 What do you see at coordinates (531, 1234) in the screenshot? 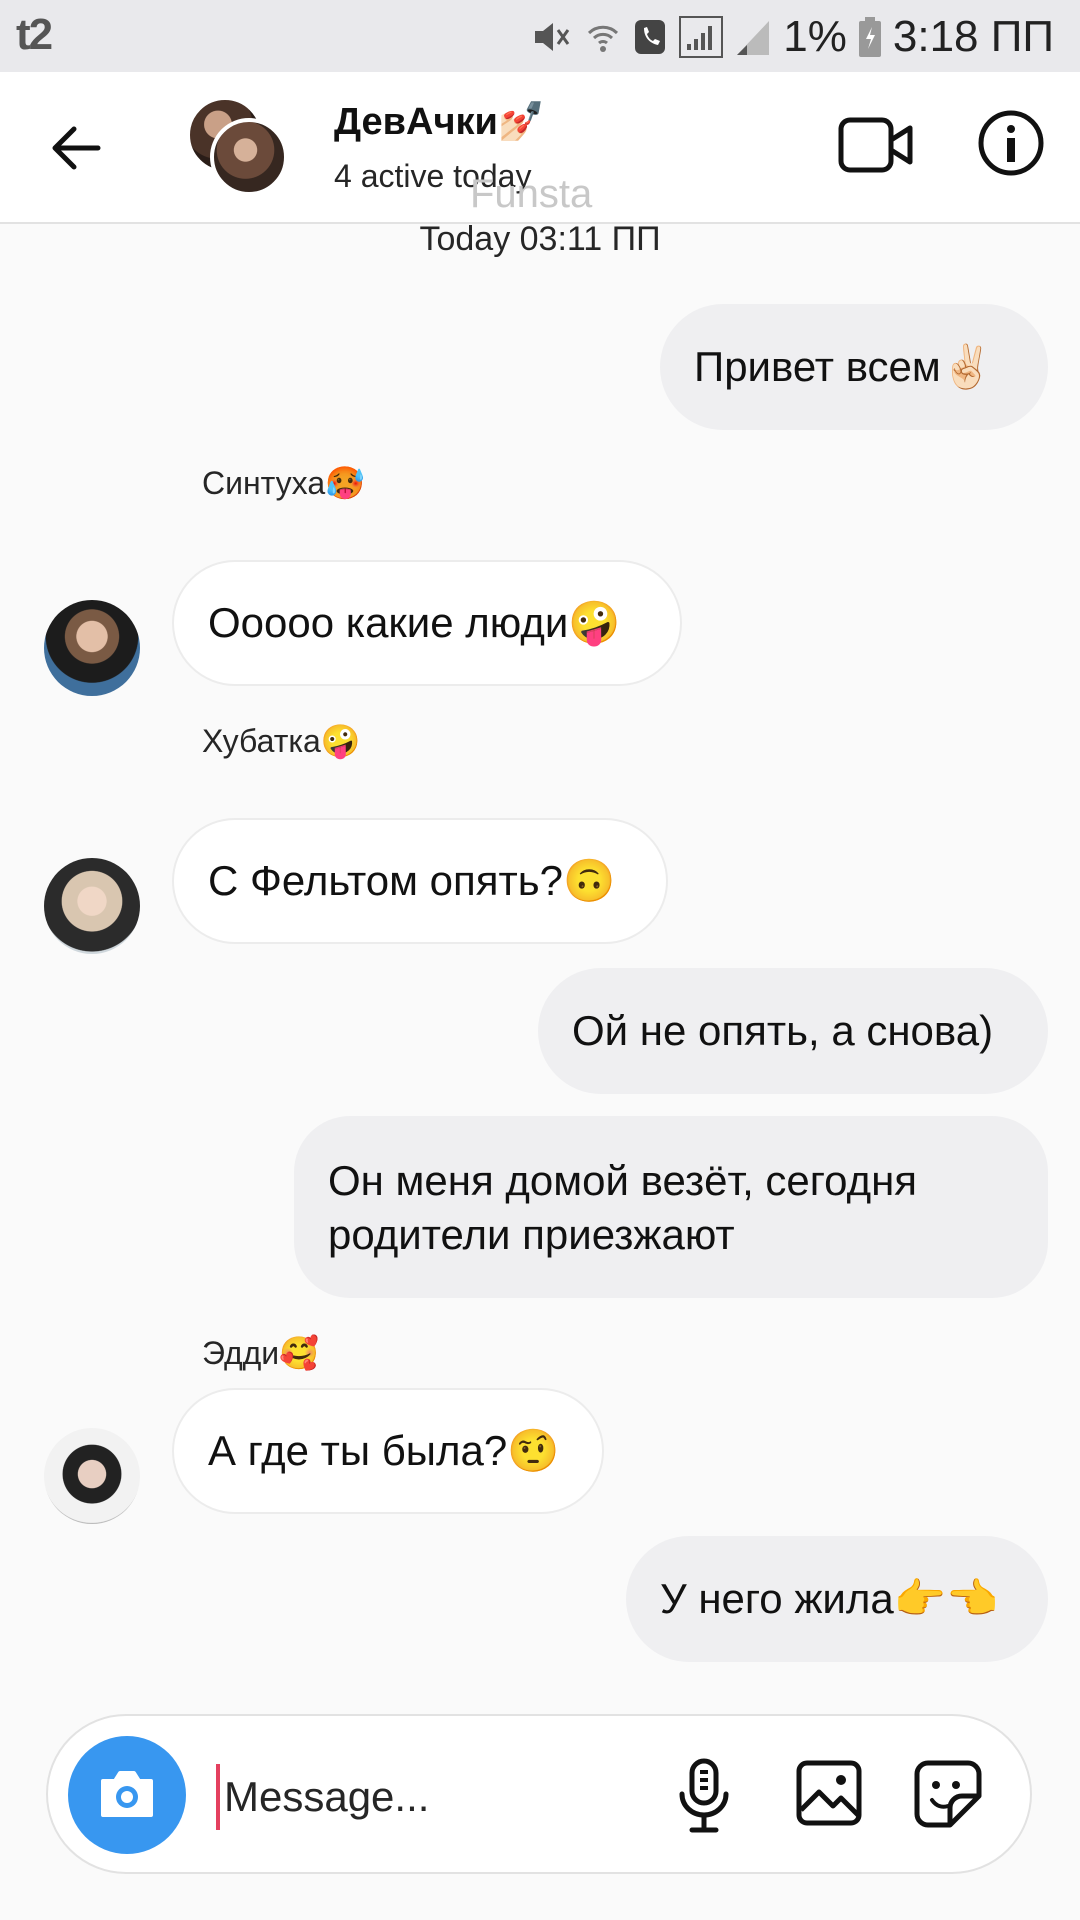
I see `message-text-line-2: родители приезжают` at bounding box center [531, 1234].